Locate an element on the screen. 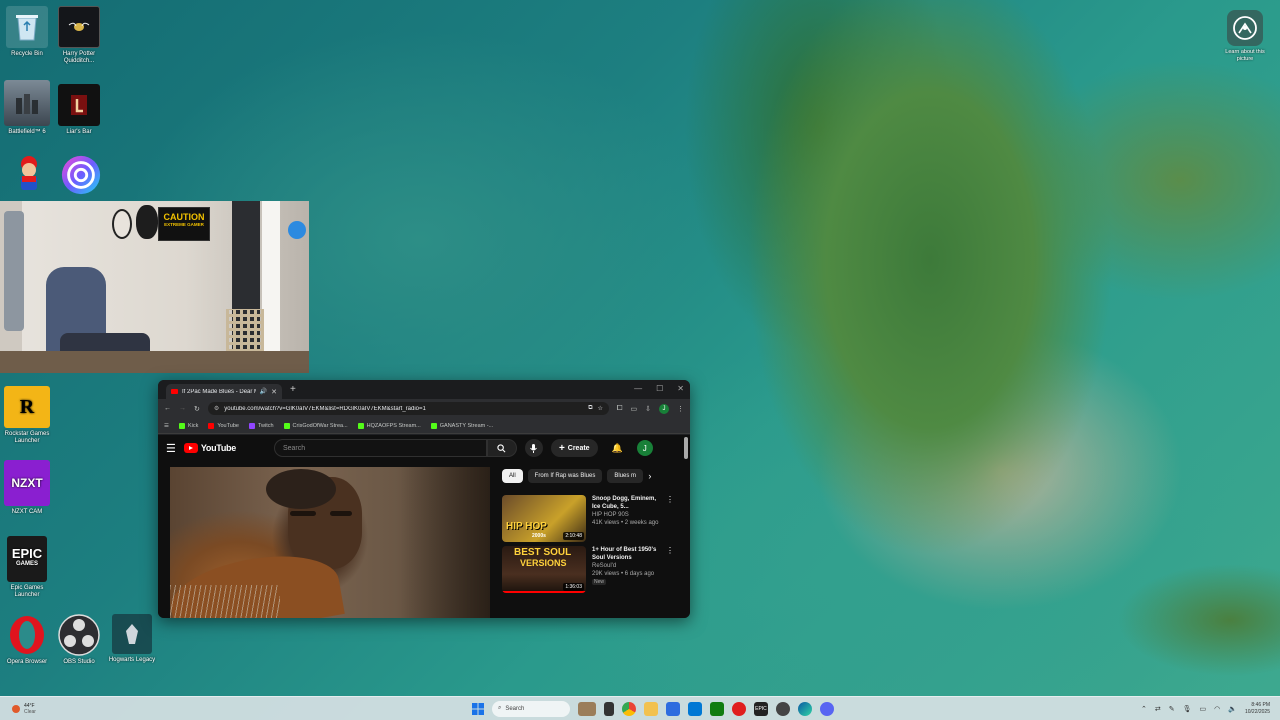 The height and width of the screenshot is (720, 1280). windows-start-icon is located at coordinates (477, 708).